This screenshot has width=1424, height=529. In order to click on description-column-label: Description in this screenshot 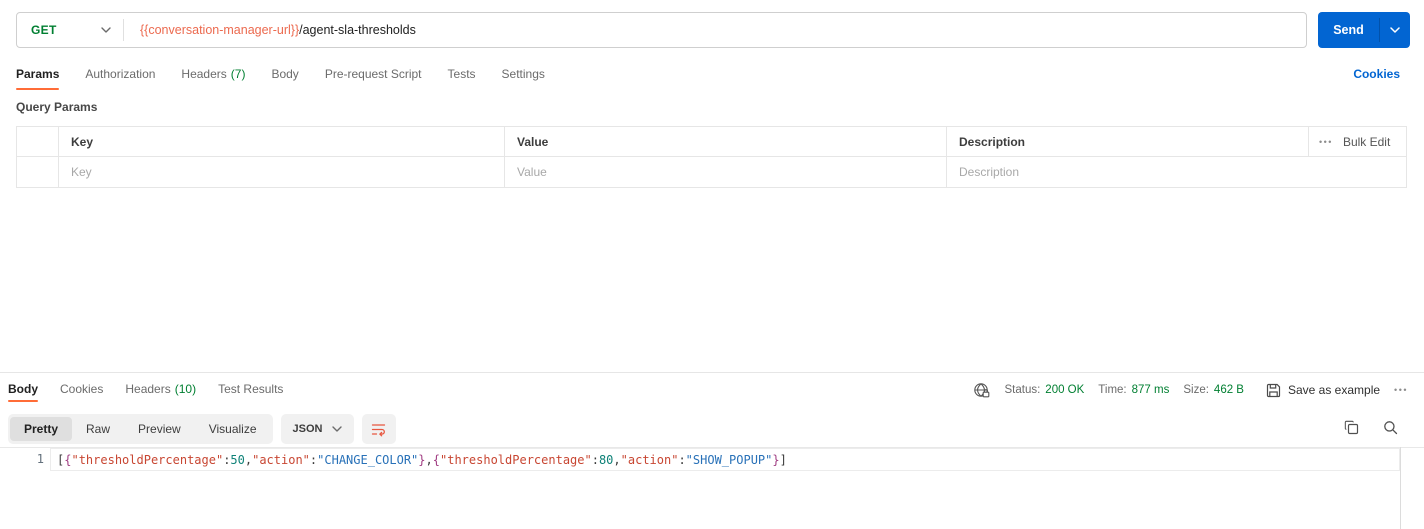, I will do `click(992, 141)`.